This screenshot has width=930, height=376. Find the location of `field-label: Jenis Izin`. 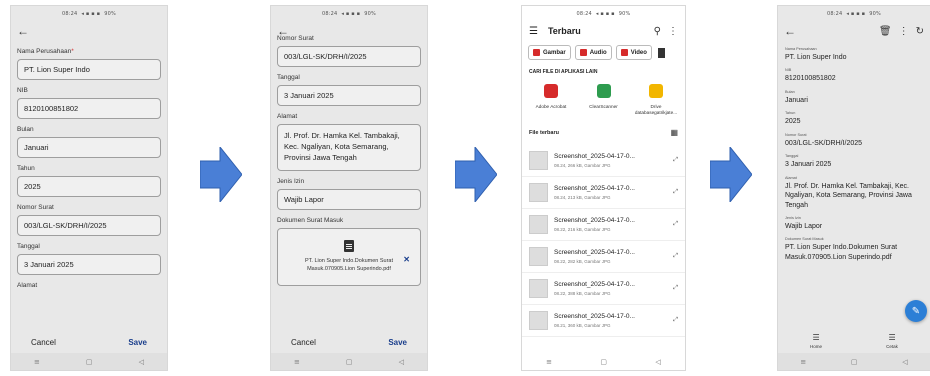

field-label: Jenis Izin is located at coordinates (291, 181).